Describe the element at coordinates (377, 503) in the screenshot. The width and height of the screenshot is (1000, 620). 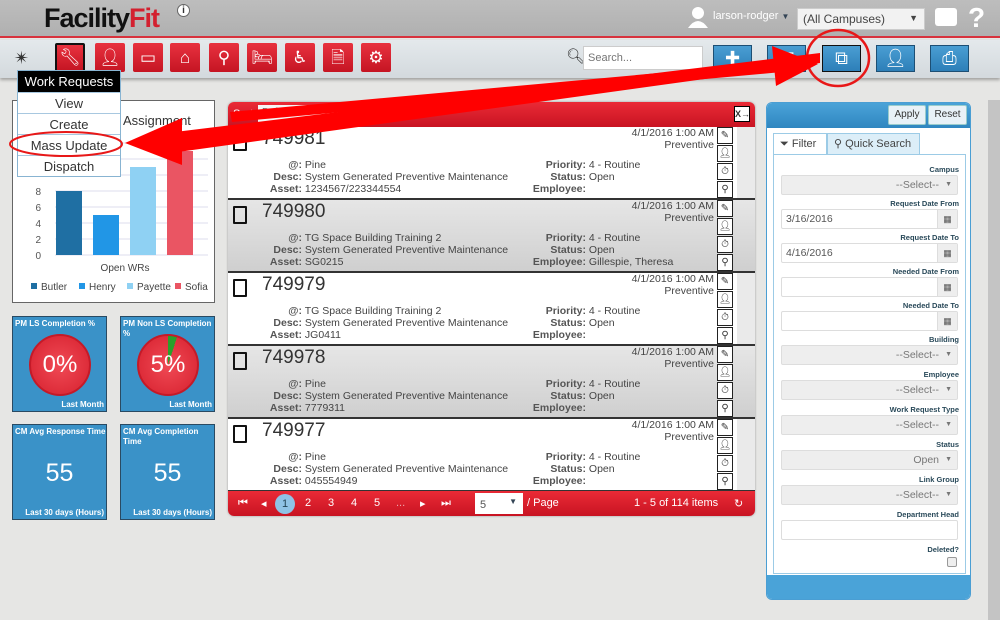
I see `page-5: 5` at that location.